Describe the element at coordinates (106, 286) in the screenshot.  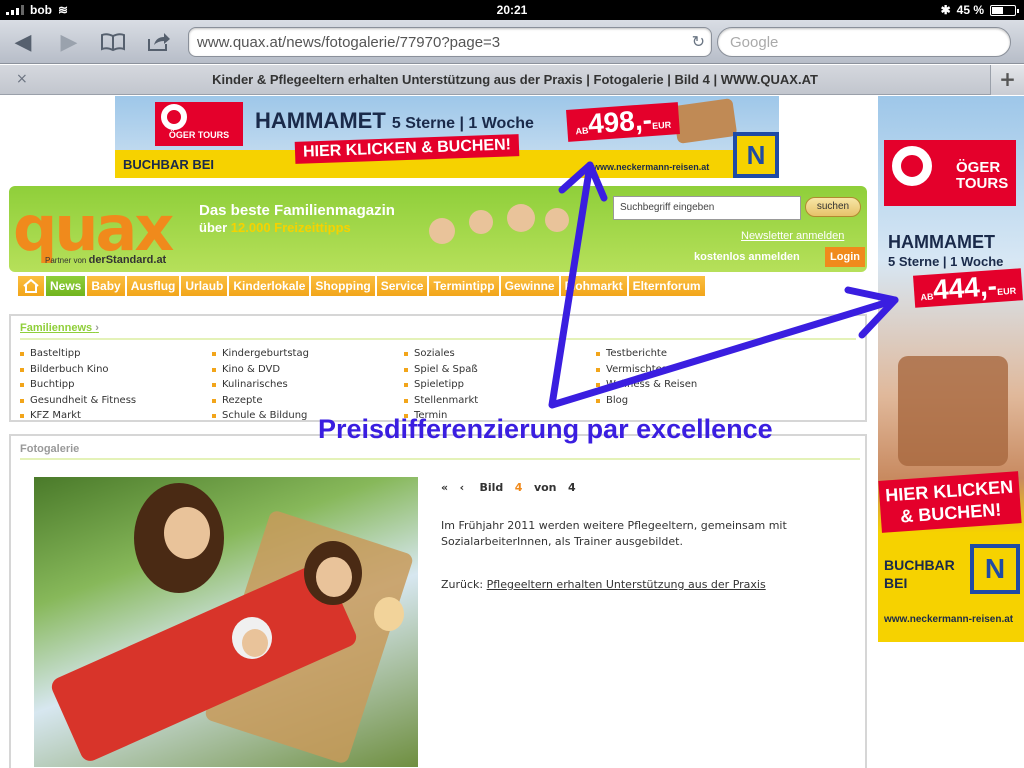
I see `nav-baby: Baby` at that location.